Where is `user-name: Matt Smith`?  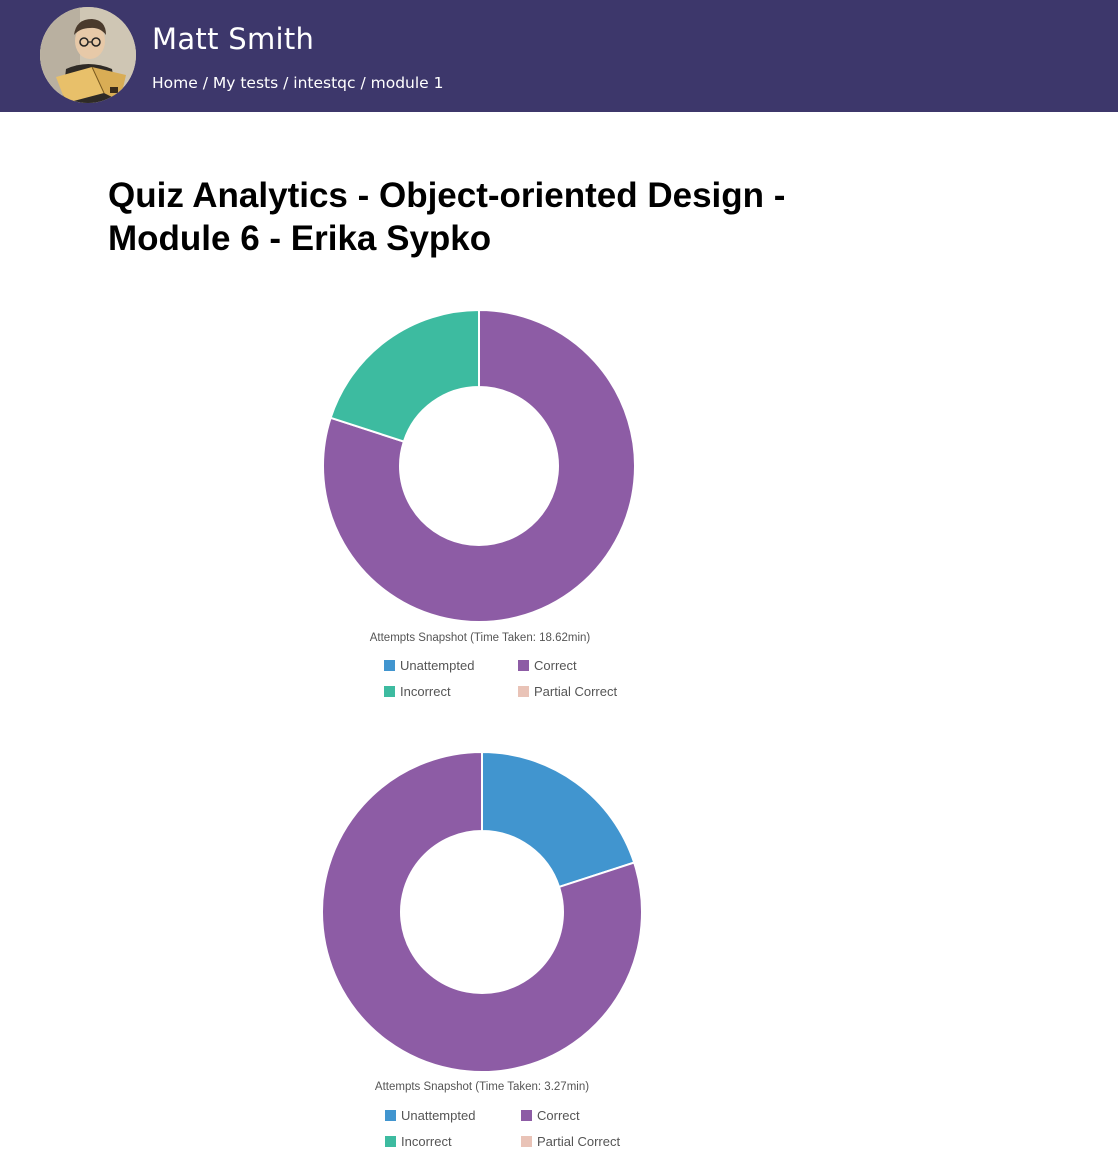 user-name: Matt Smith is located at coordinates (233, 39).